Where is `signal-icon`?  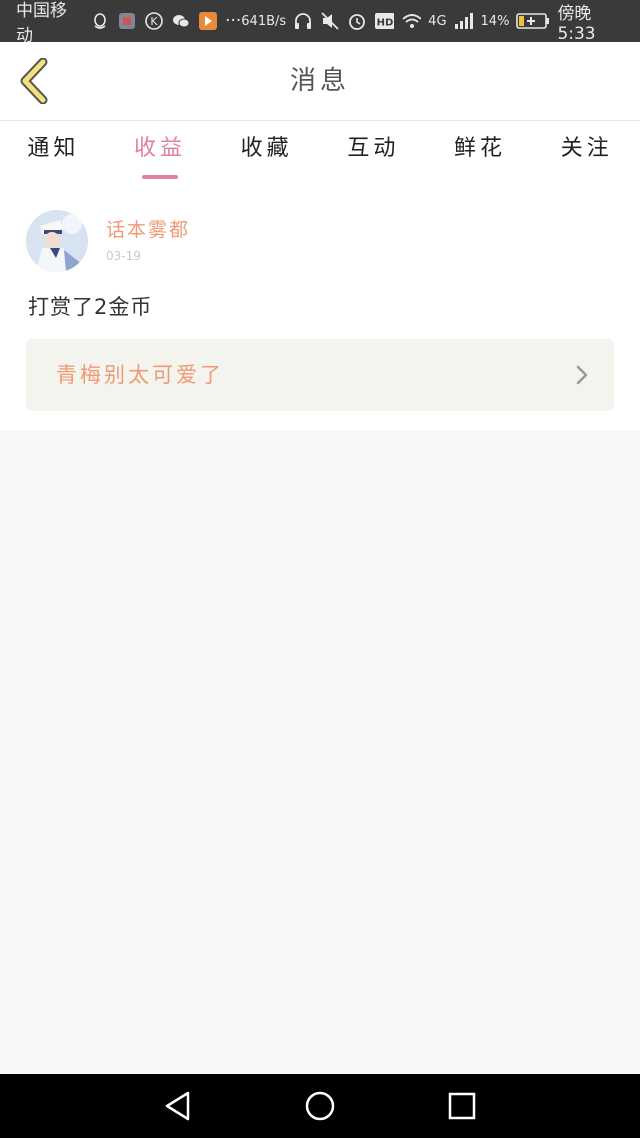
signal-icon is located at coordinates (464, 21).